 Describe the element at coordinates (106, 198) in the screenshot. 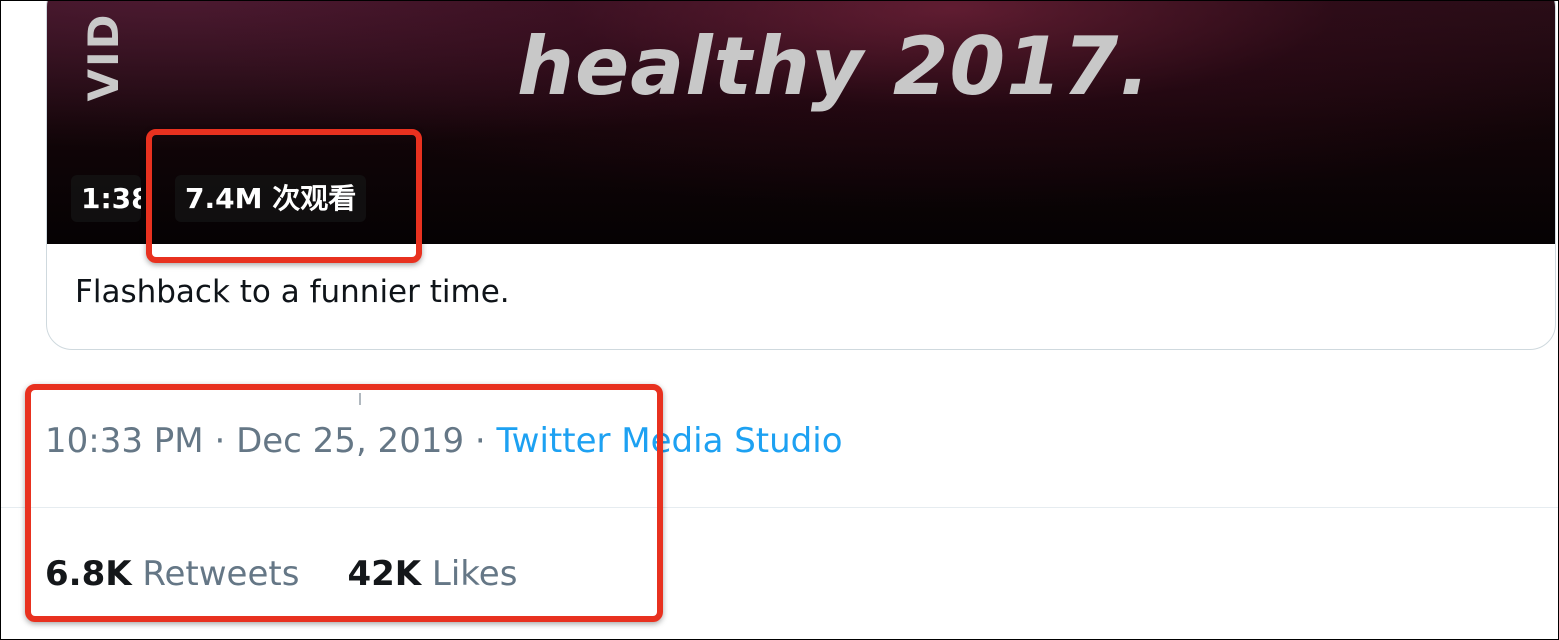

I see `video-duration-badge: 1:38` at that location.